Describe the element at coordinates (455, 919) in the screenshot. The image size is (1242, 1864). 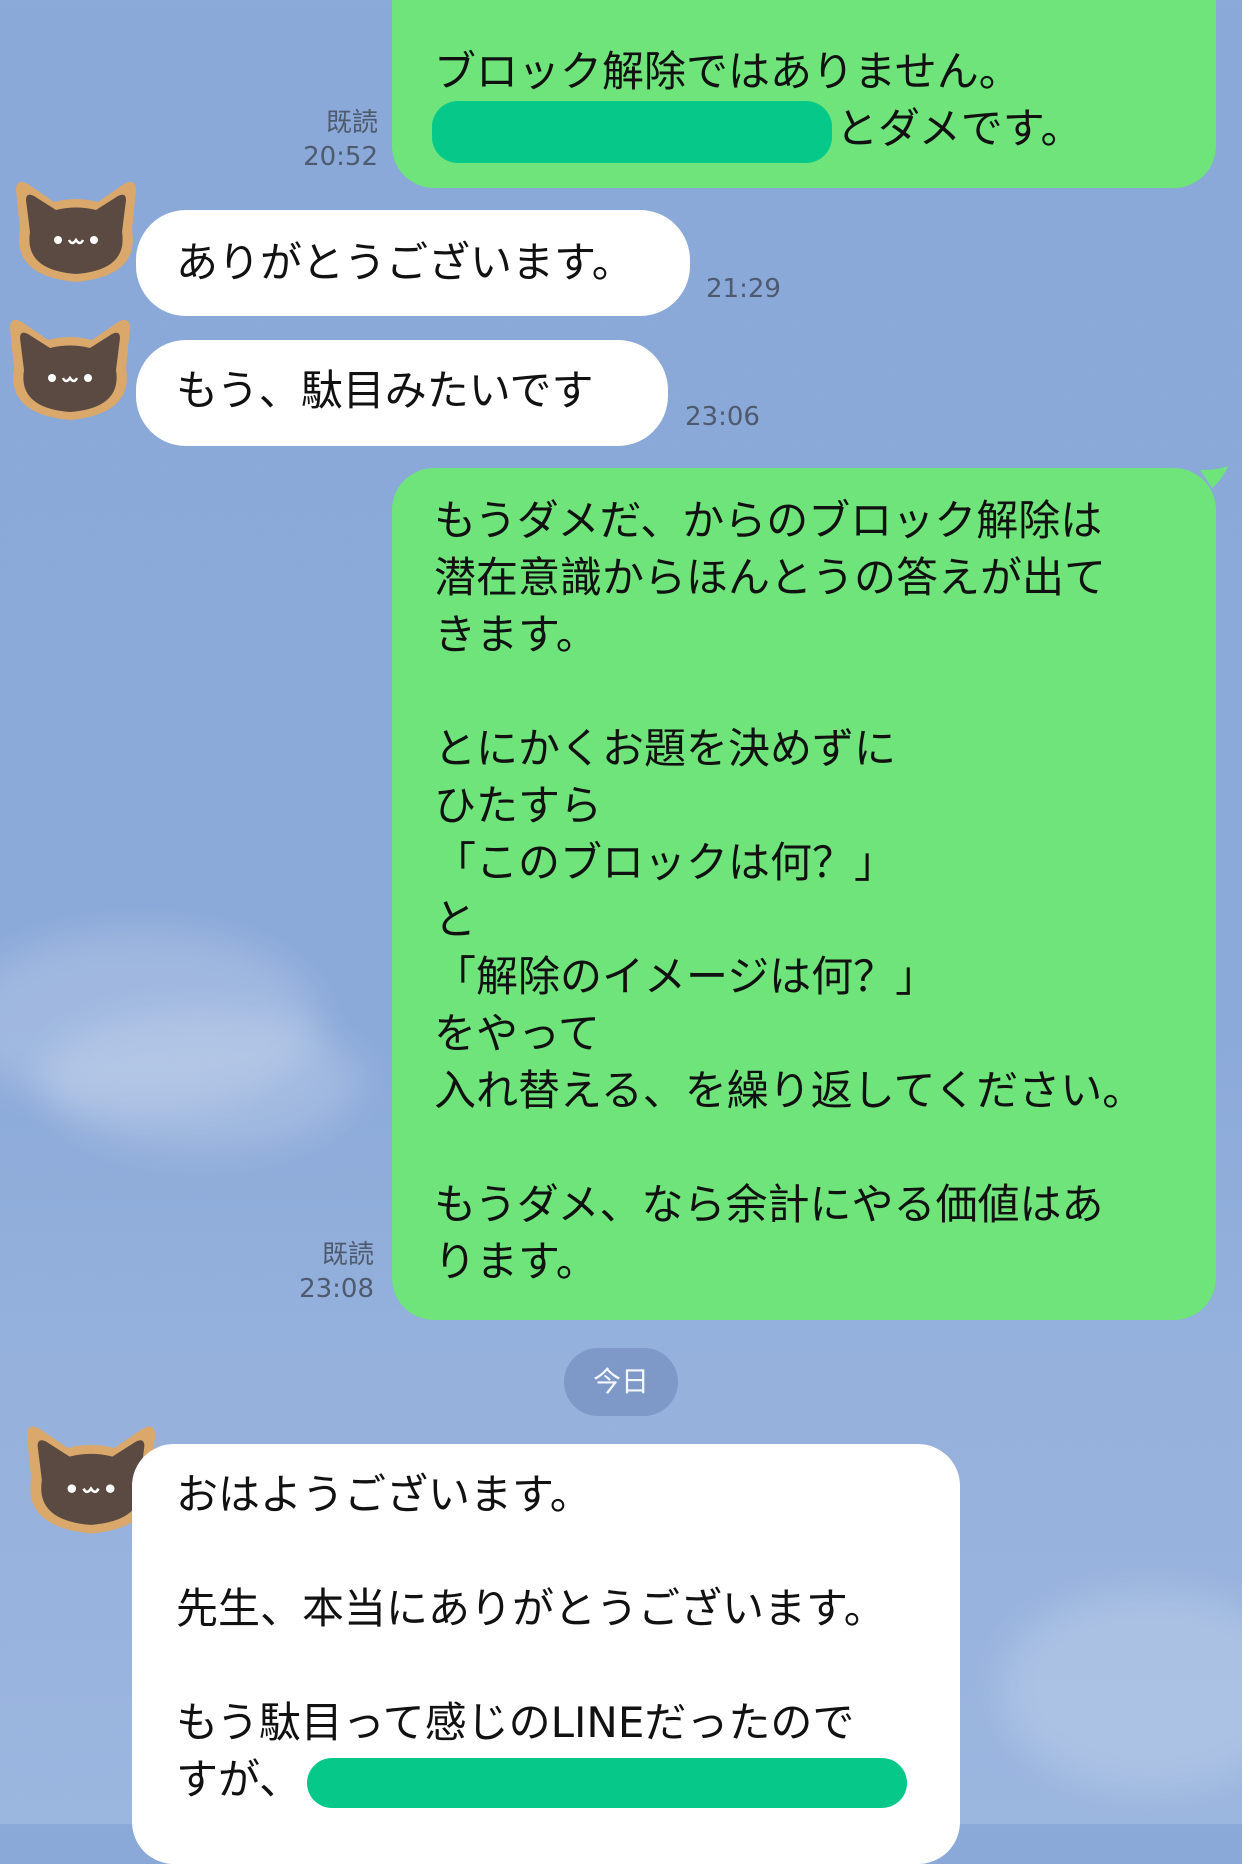
I see `message-text-line: と` at that location.